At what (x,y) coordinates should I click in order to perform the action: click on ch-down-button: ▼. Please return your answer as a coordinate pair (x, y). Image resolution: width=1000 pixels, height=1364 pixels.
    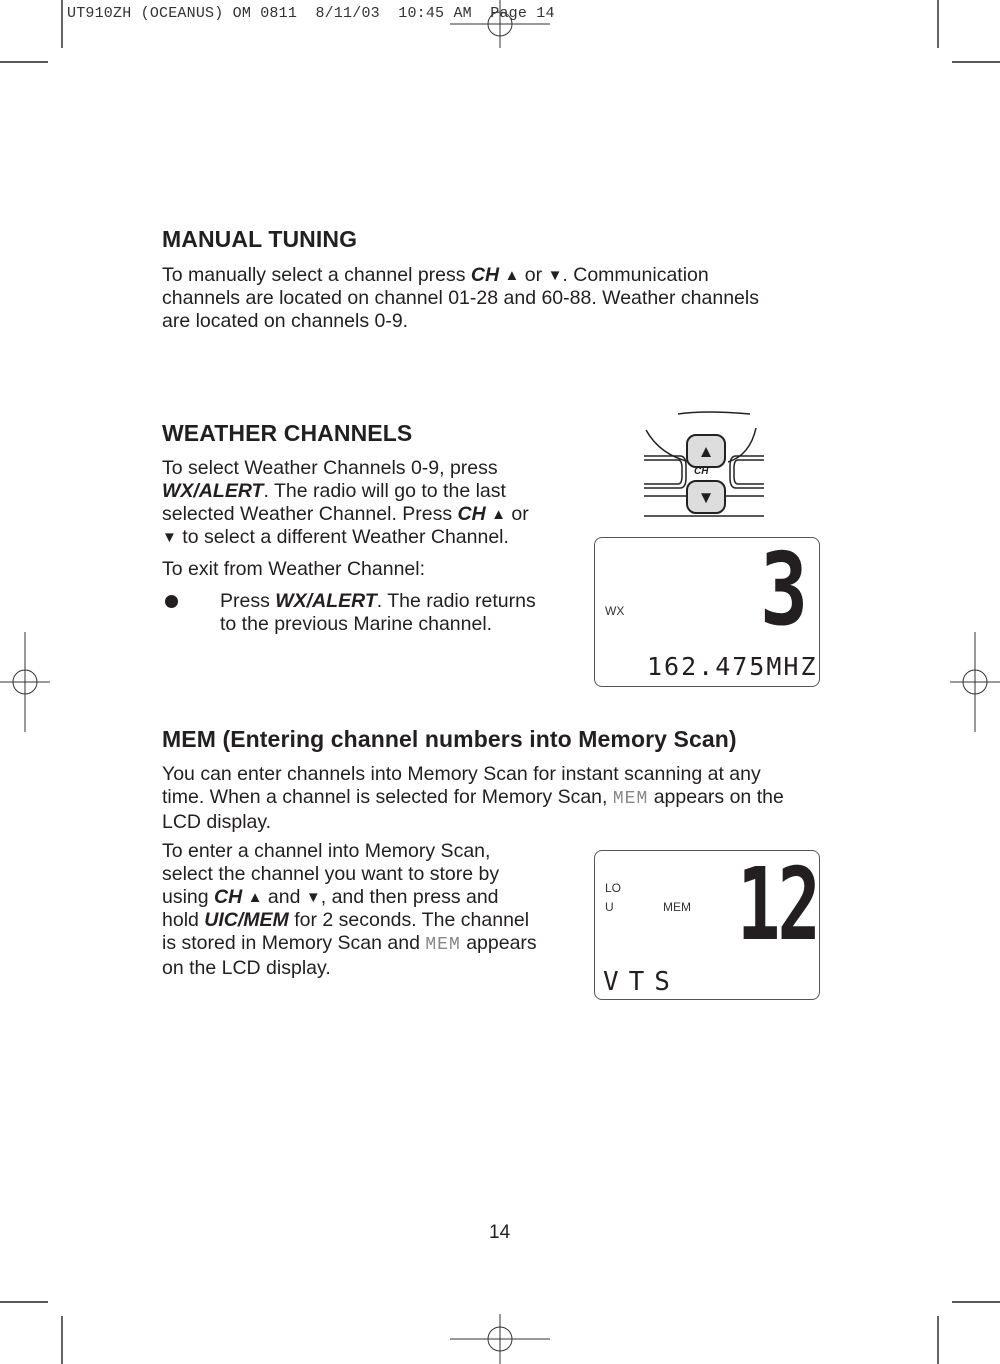
    Looking at the image, I should click on (706, 497).